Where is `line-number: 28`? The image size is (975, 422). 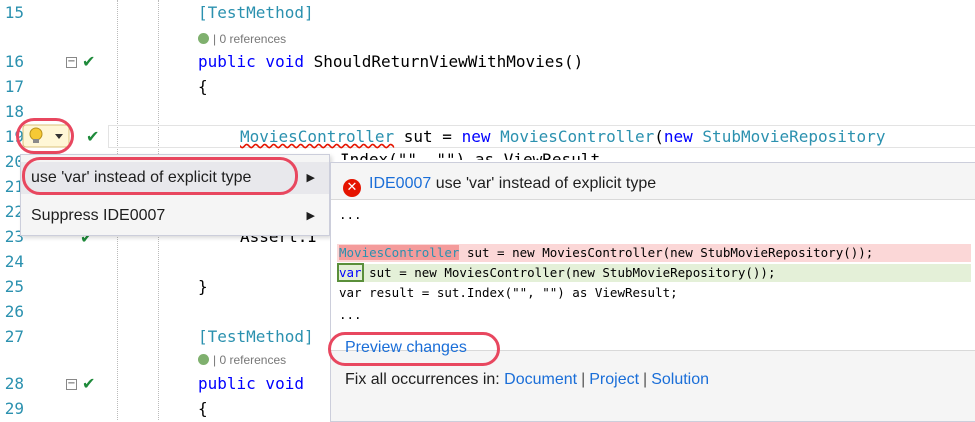 line-number: 28 is located at coordinates (14, 383).